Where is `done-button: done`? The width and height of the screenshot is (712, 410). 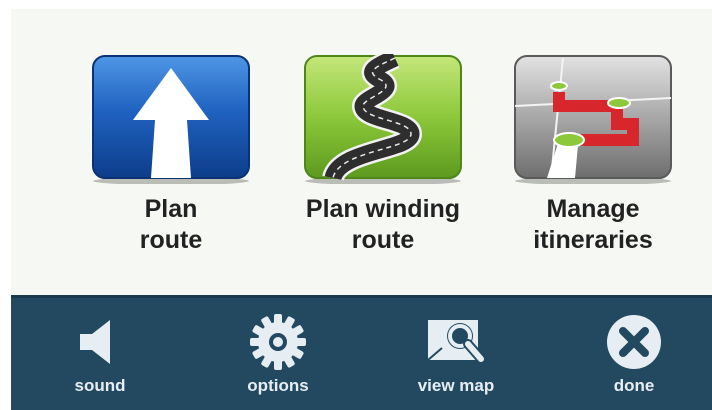
done-button: done is located at coordinates (634, 354).